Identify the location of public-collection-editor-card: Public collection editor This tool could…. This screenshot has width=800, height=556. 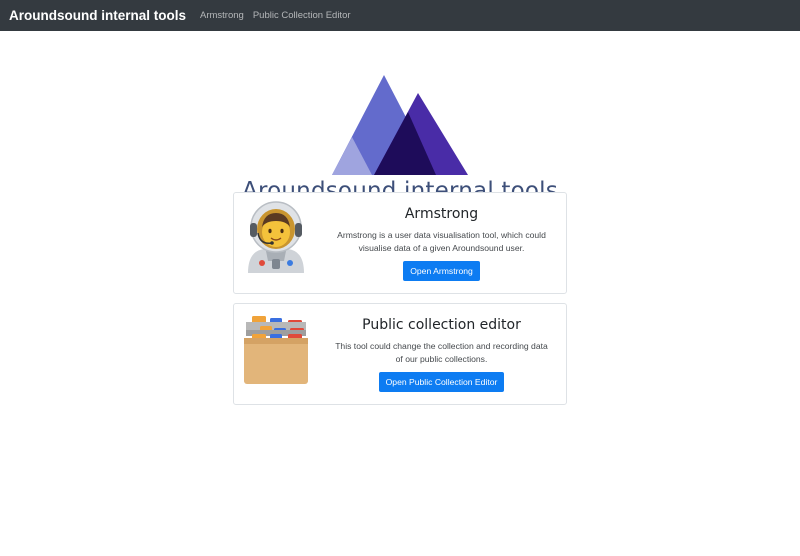
(400, 354).